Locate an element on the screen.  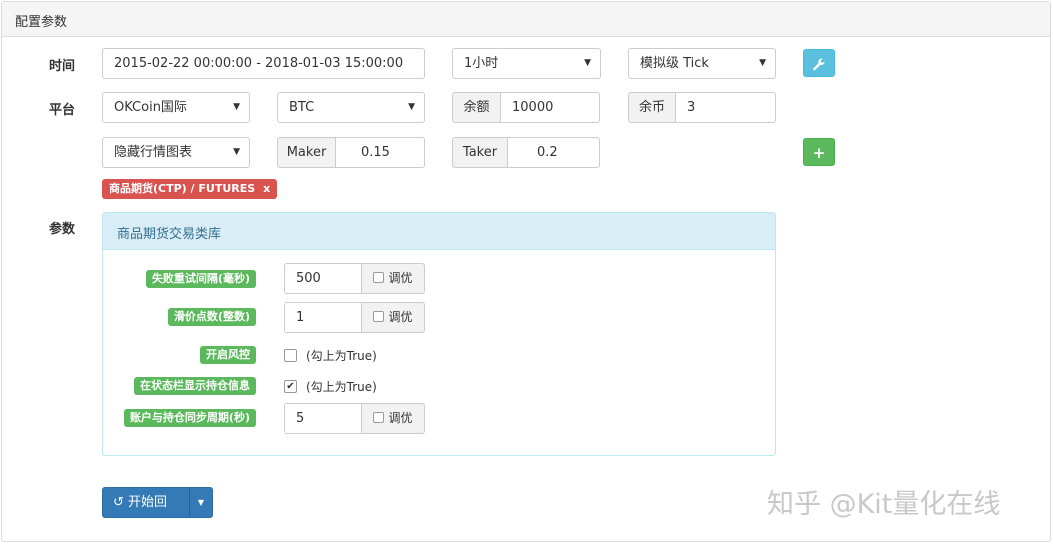
retry-interval-value: 500 is located at coordinates (308, 278).